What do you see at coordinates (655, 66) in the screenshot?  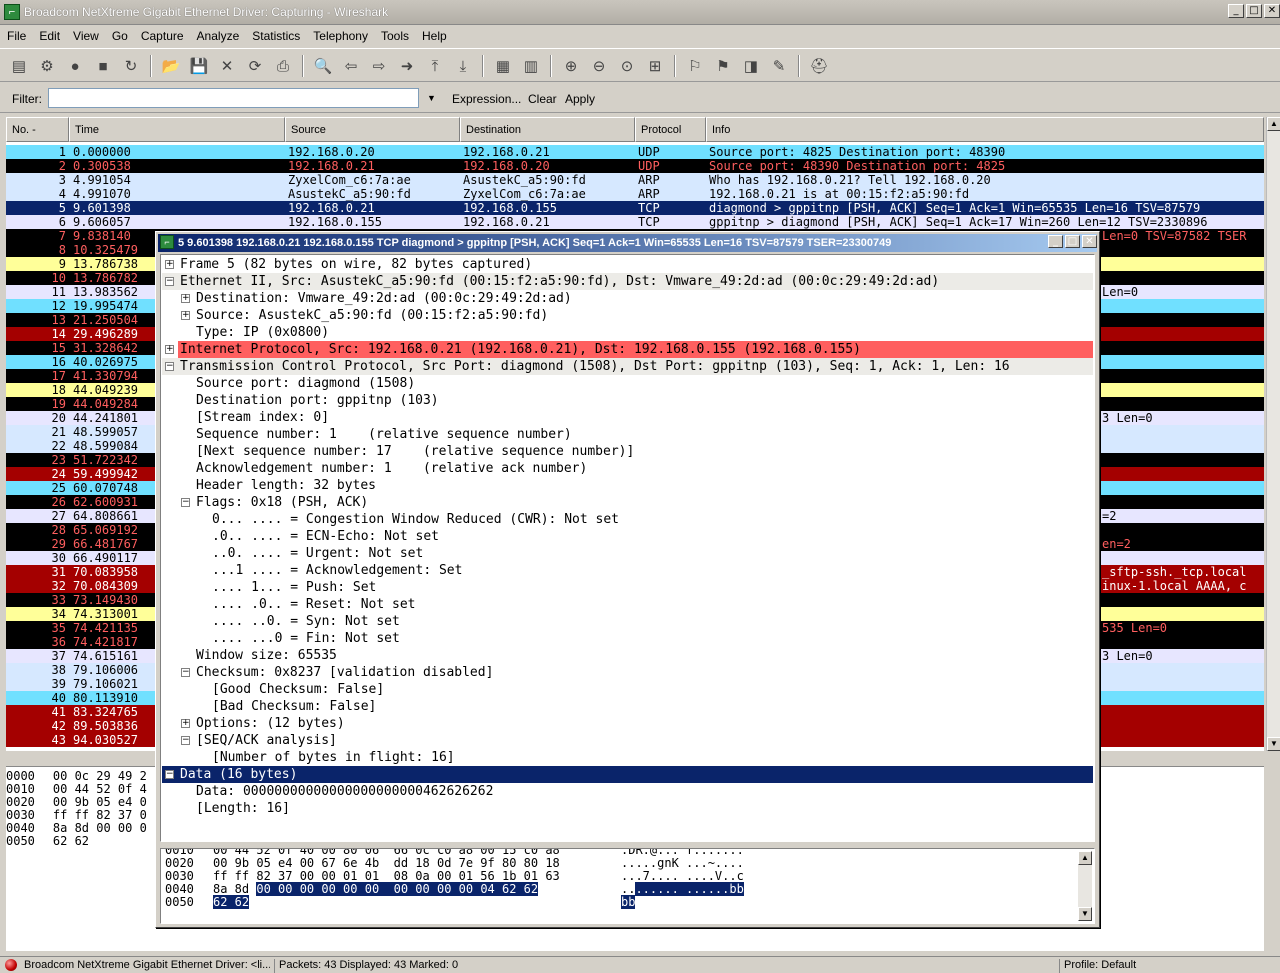 I see `resize-columns-icon: ⊞` at bounding box center [655, 66].